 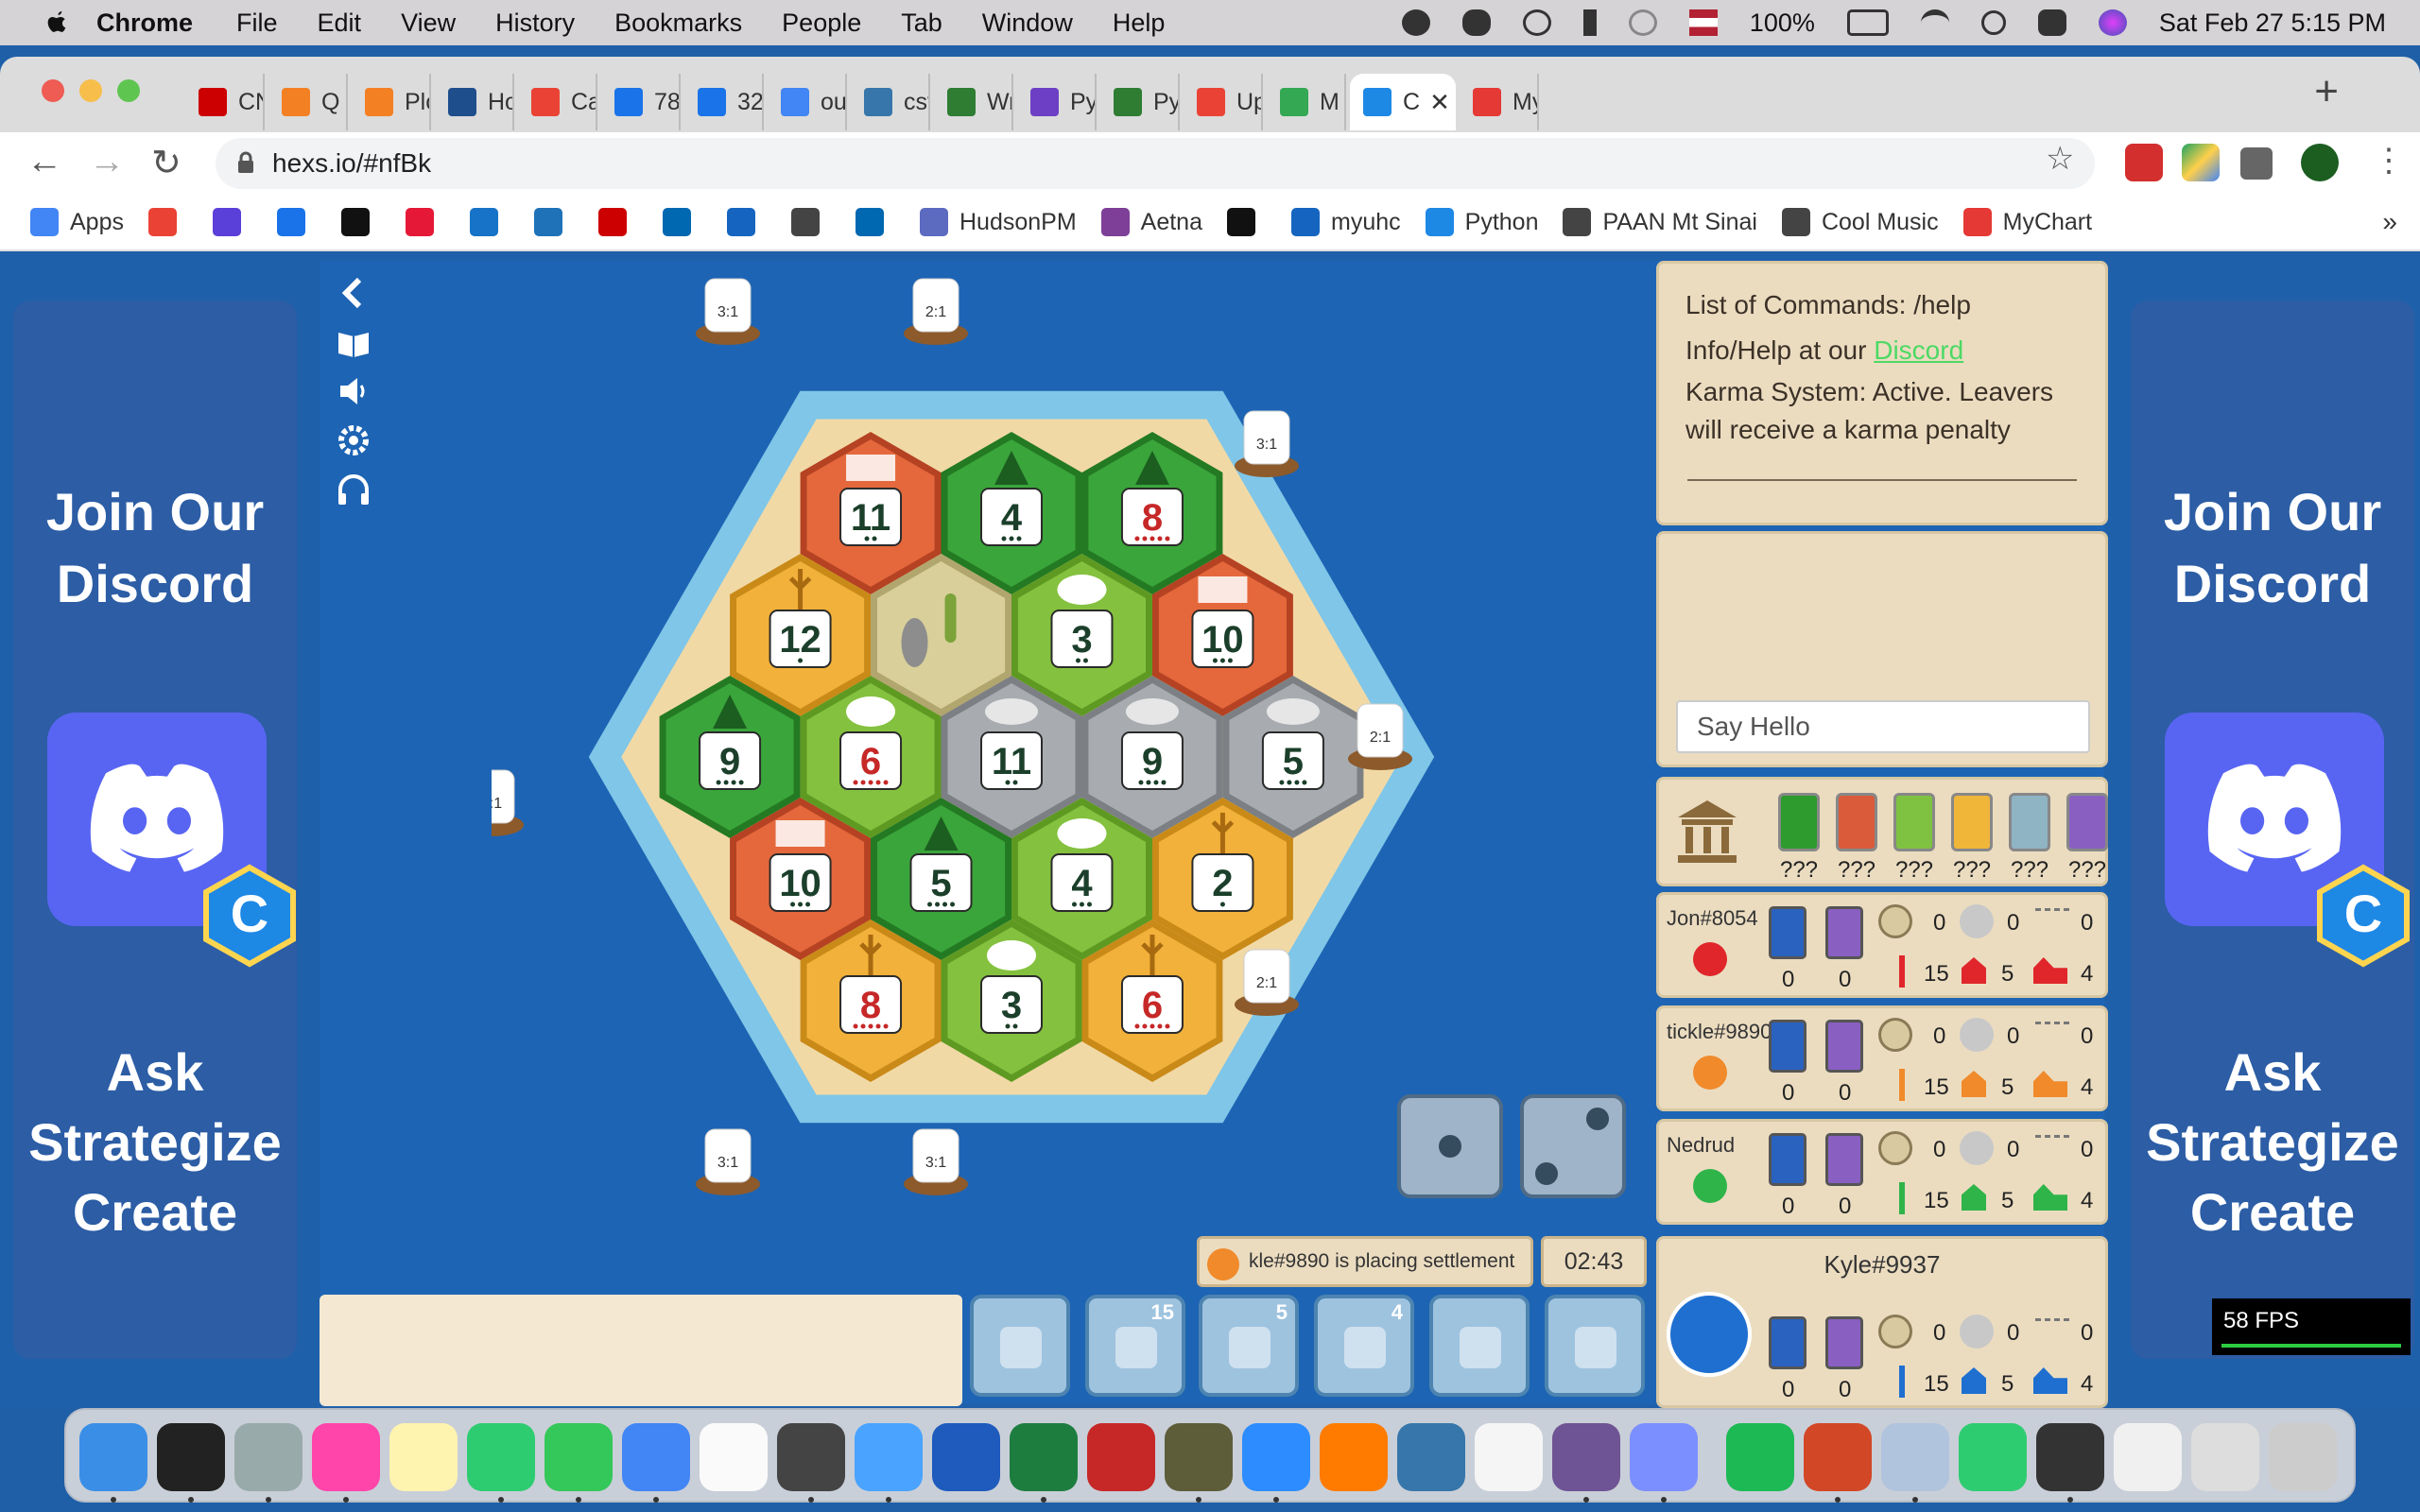 What do you see at coordinates (1589, 22) in the screenshot?
I see `bluetooth-icon` at bounding box center [1589, 22].